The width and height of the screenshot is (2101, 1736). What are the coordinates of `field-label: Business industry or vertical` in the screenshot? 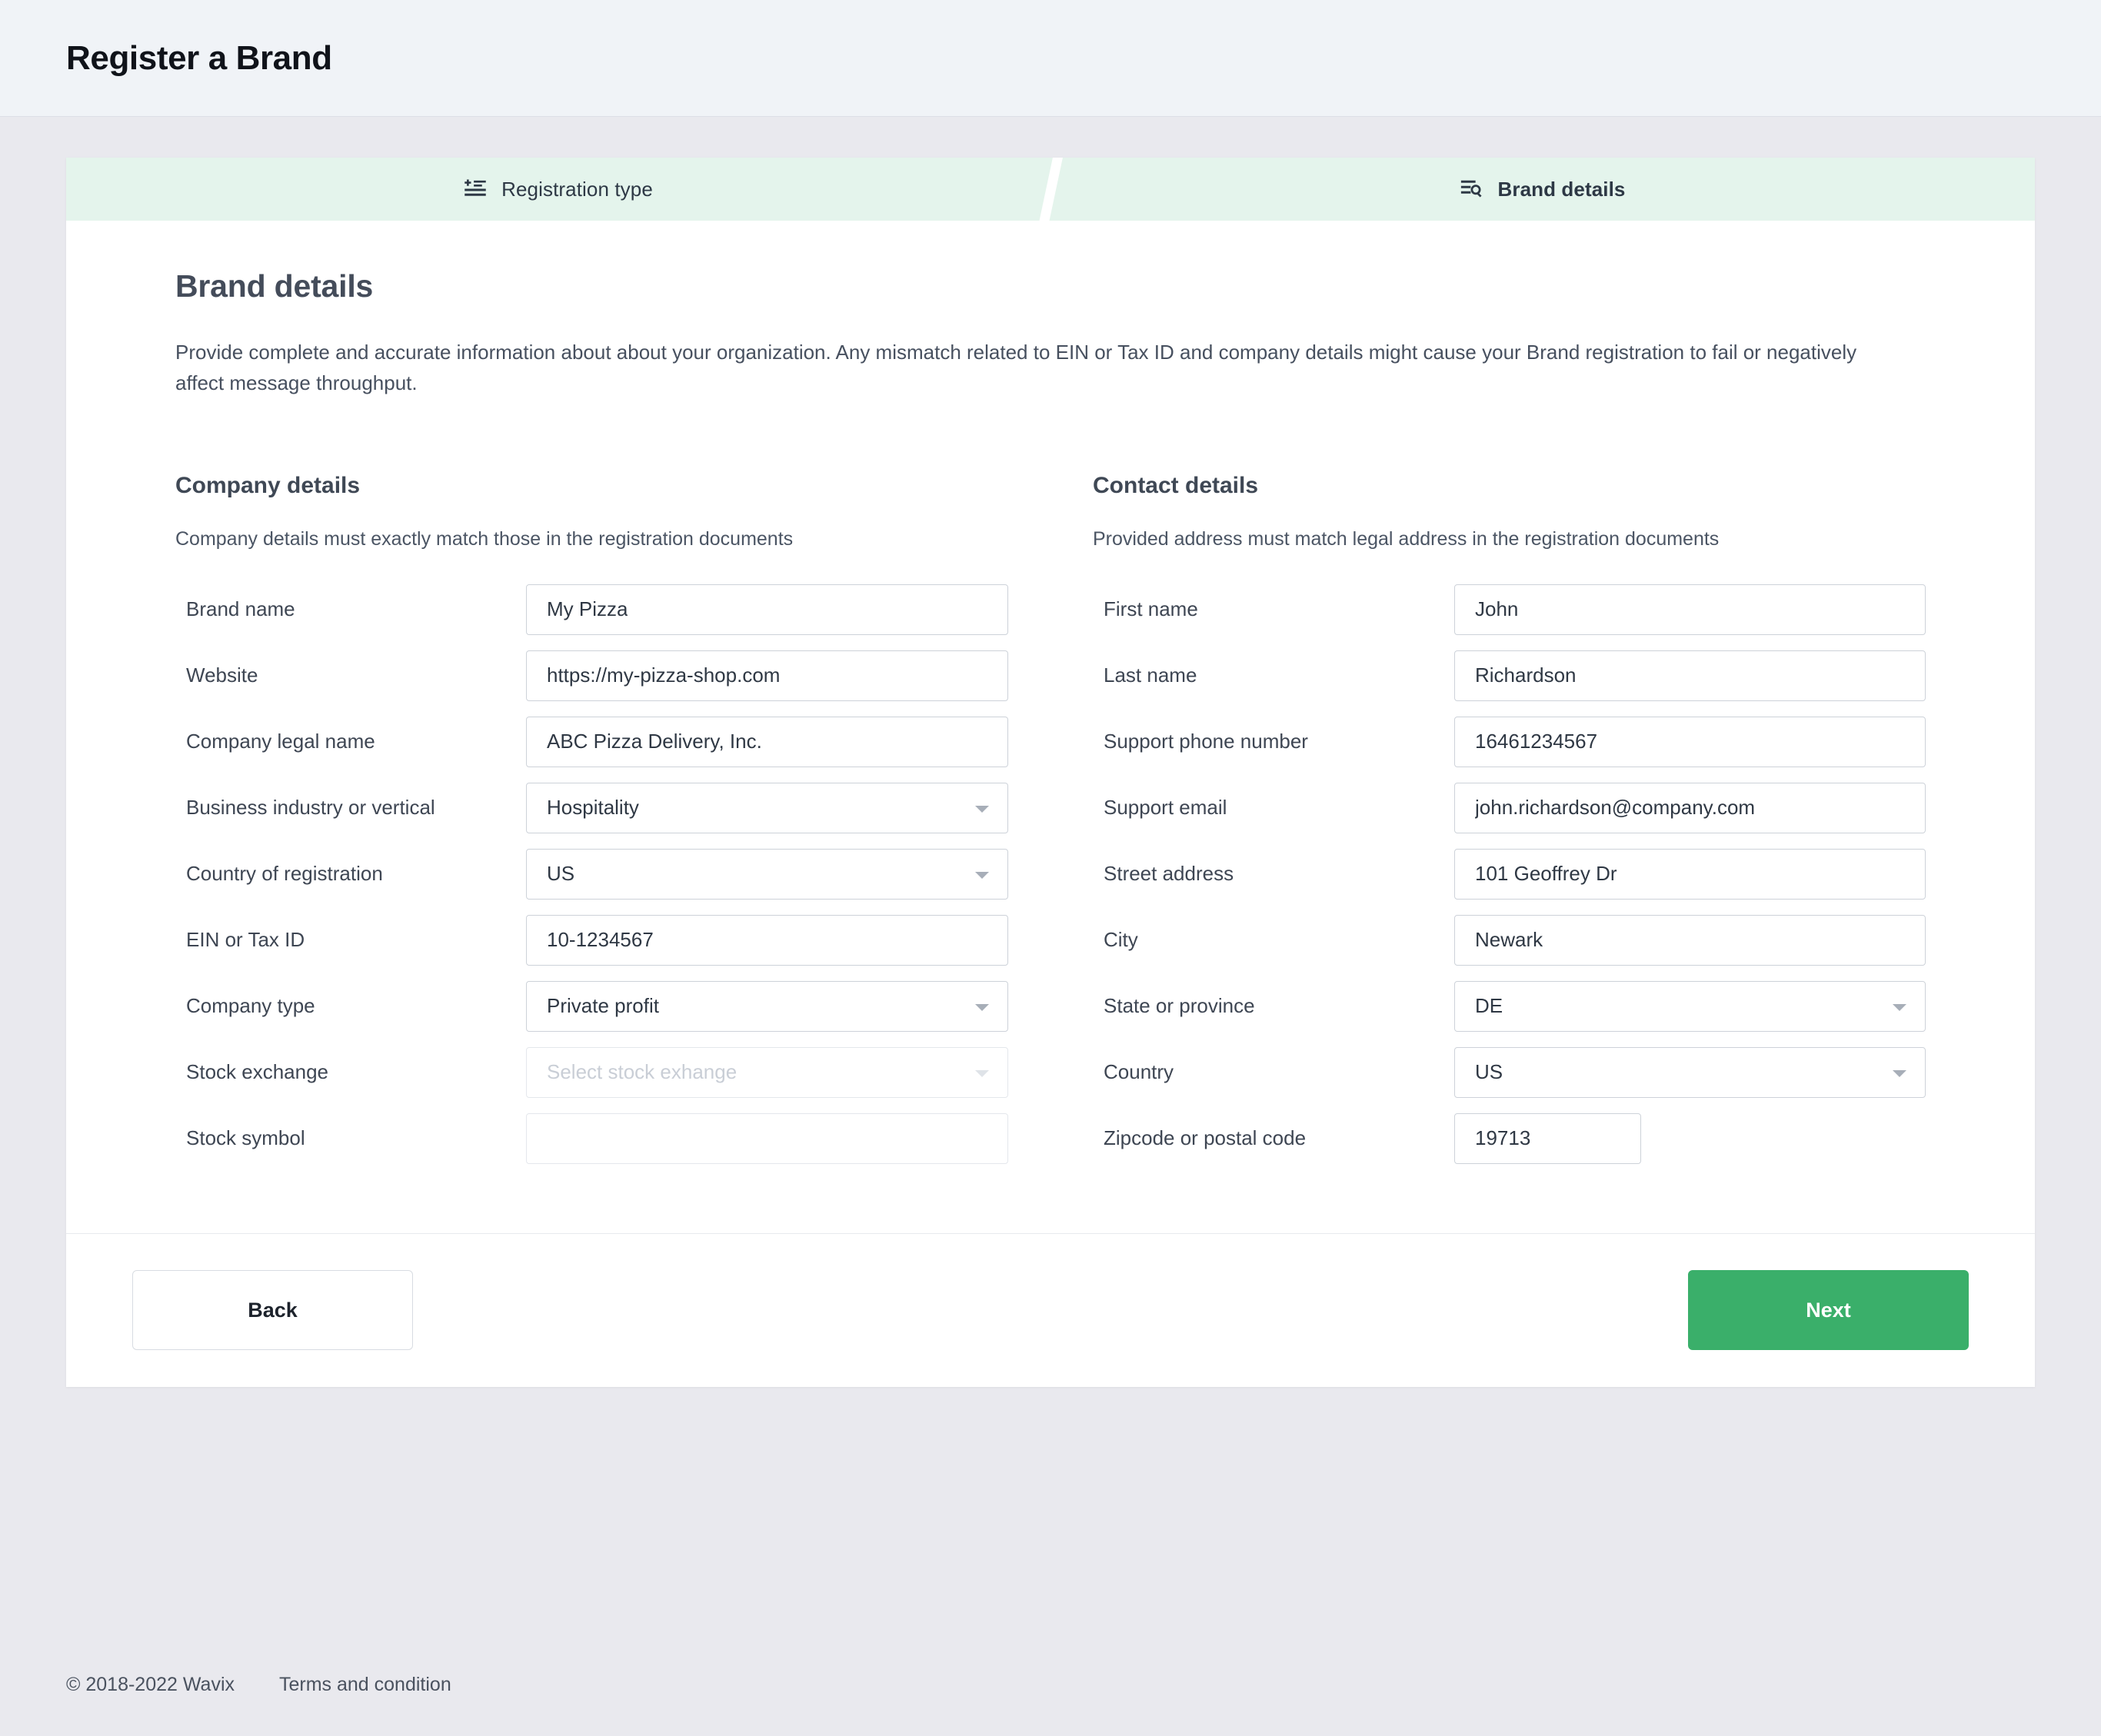 It's located at (310, 808).